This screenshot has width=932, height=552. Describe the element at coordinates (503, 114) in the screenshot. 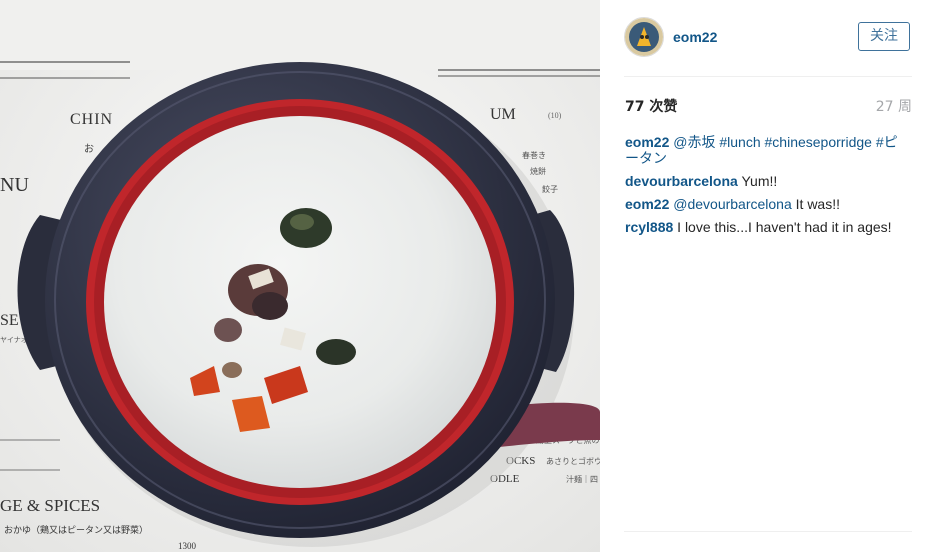

I see `menu-text-um: UM` at that location.